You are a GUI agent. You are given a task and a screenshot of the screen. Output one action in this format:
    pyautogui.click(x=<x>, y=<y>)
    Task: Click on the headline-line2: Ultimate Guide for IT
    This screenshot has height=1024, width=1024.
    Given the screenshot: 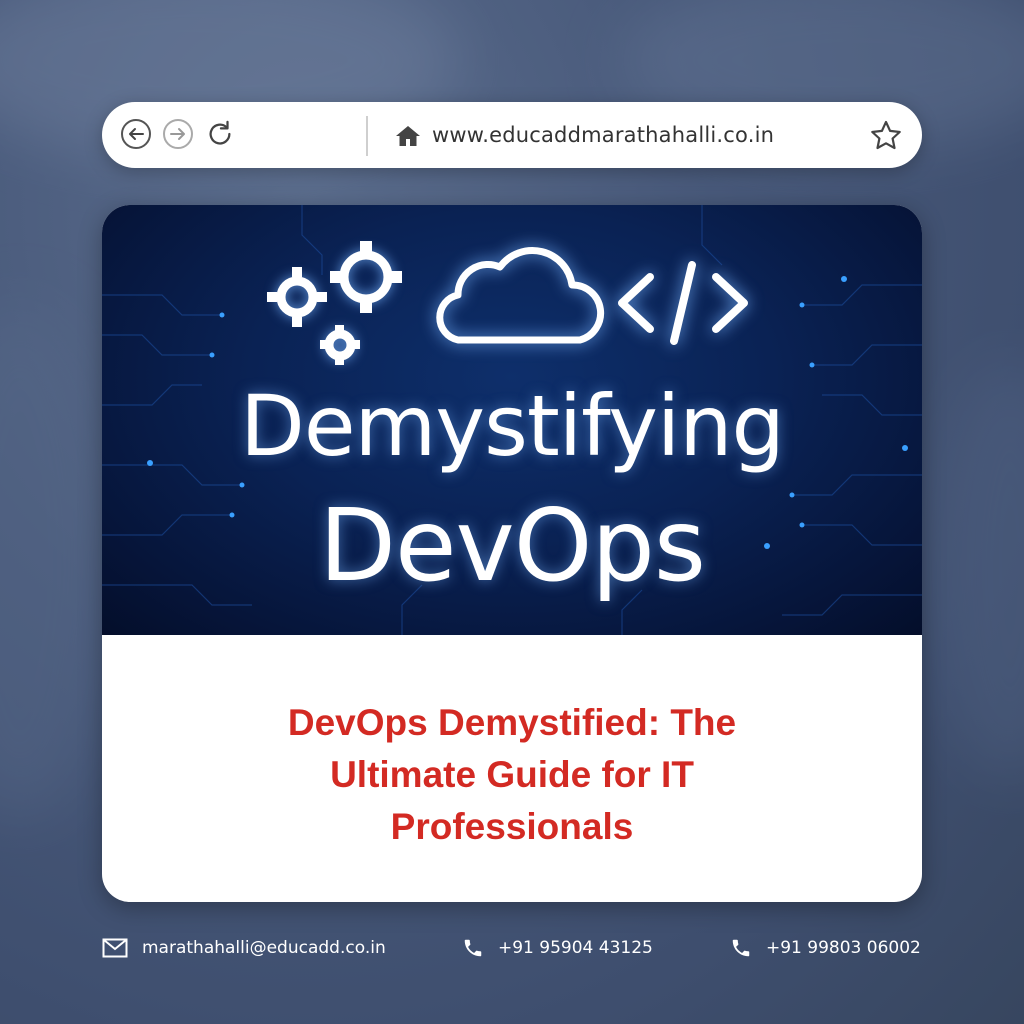 What is the action you would take?
    pyautogui.click(x=512, y=774)
    